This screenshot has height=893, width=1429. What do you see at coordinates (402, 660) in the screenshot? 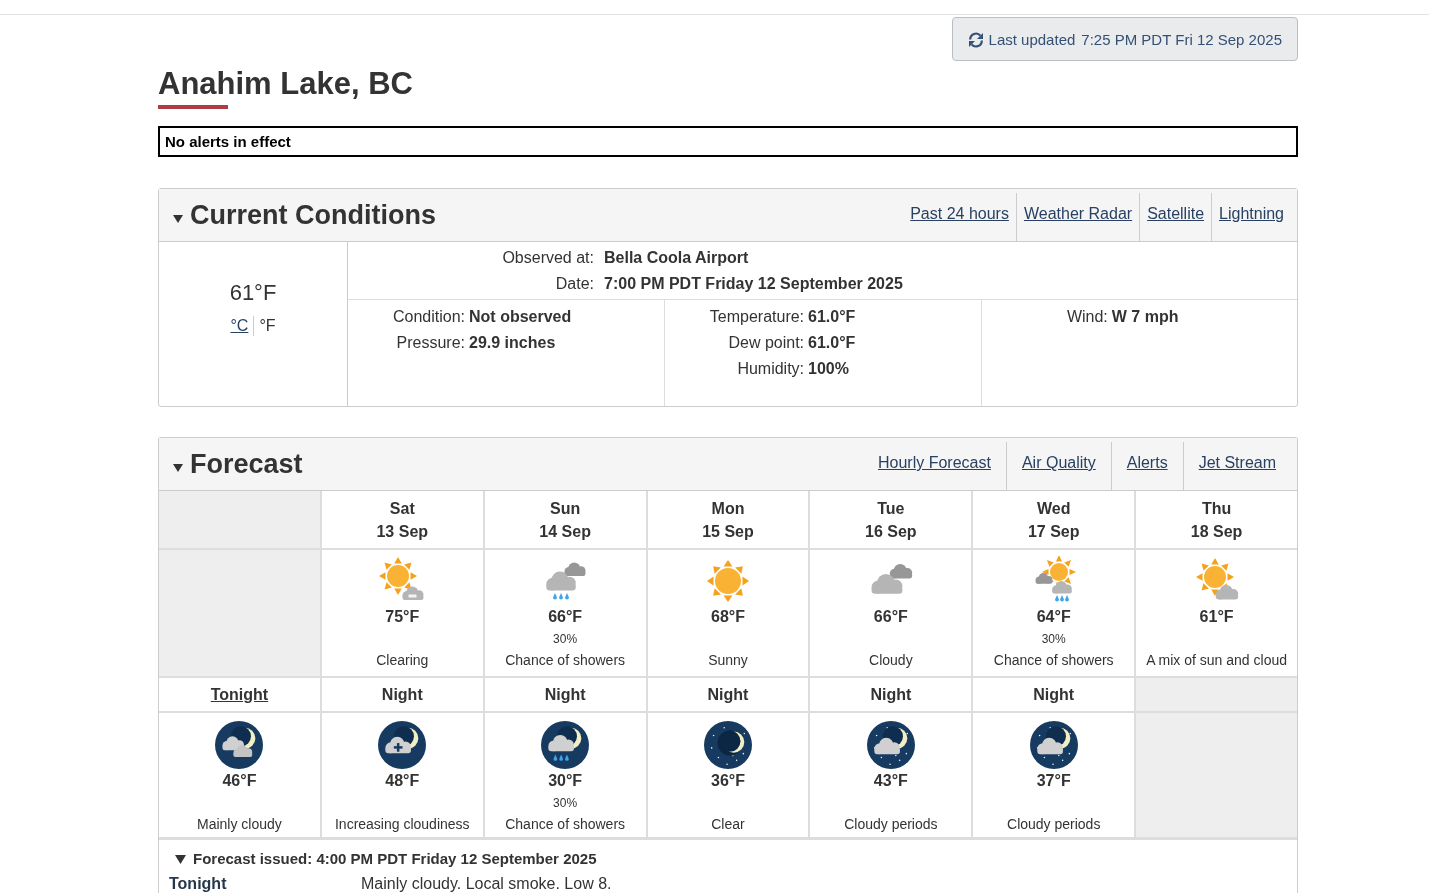
I see `condition-text: Clearing` at bounding box center [402, 660].